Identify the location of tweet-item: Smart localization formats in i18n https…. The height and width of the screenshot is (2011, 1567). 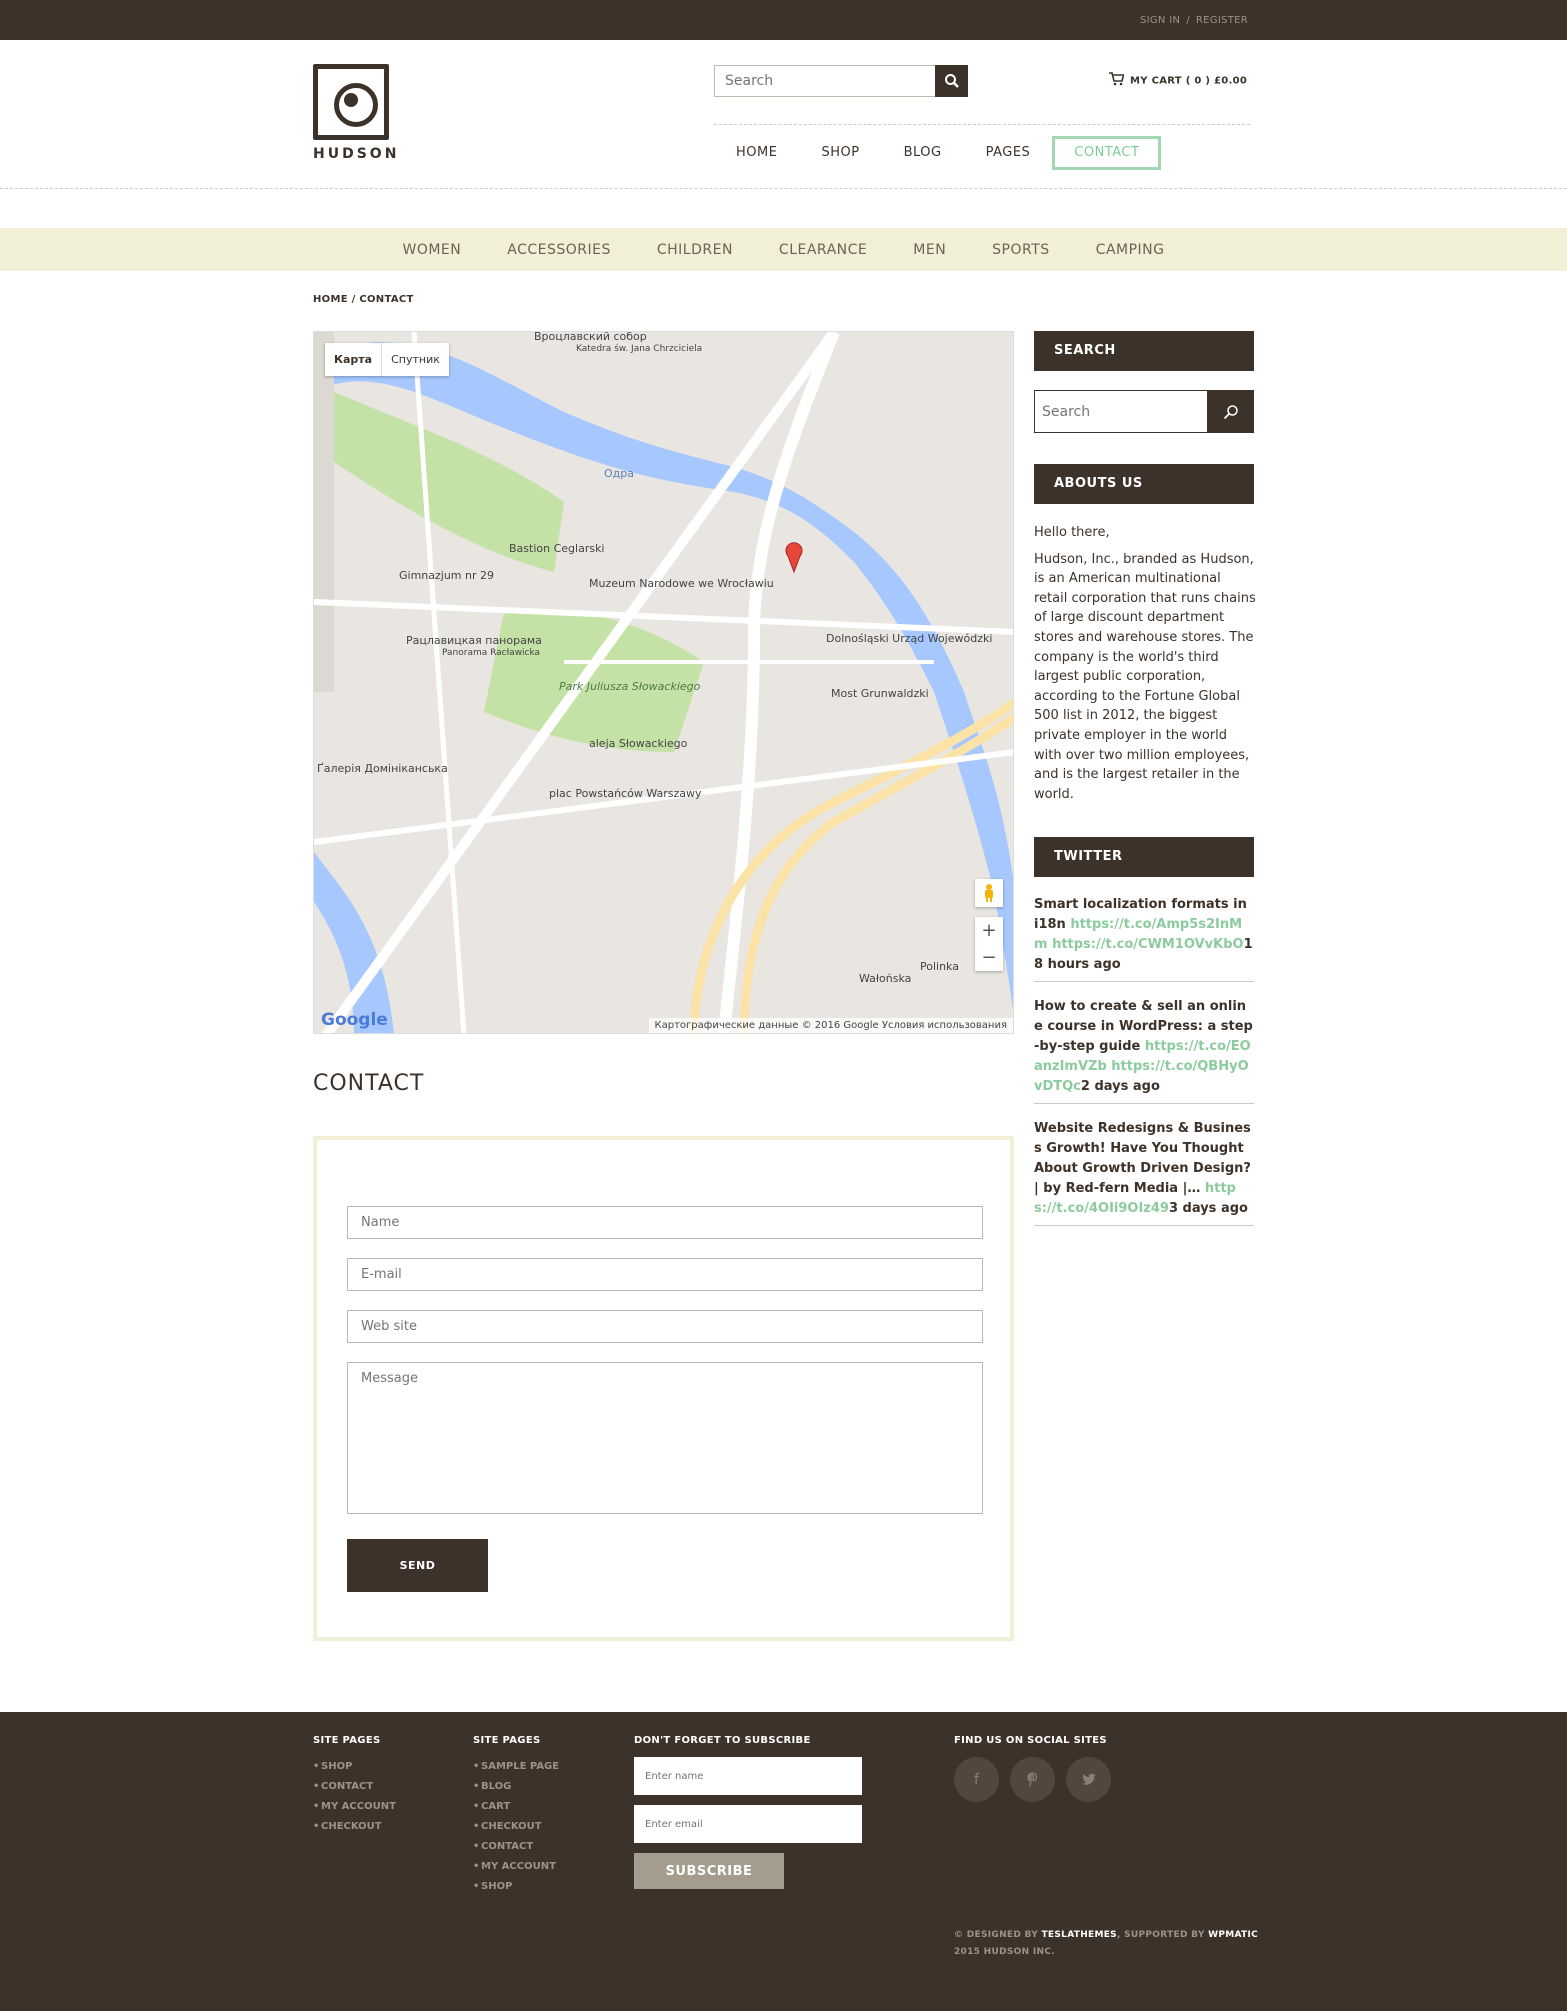
(1144, 938).